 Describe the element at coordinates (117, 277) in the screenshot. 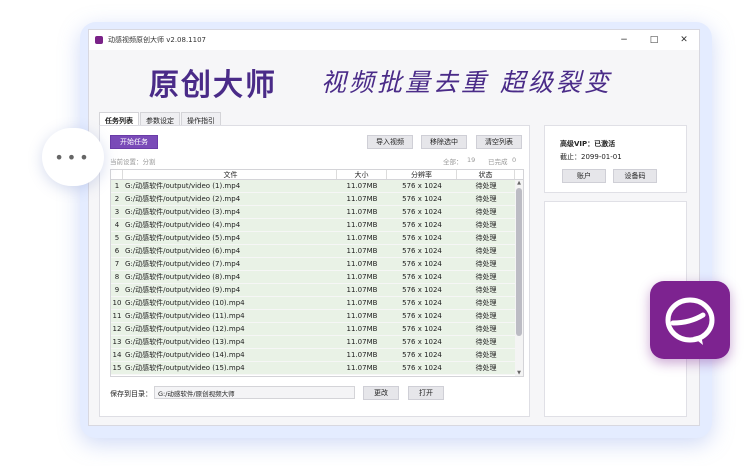

I see `row-index: 8` at that location.